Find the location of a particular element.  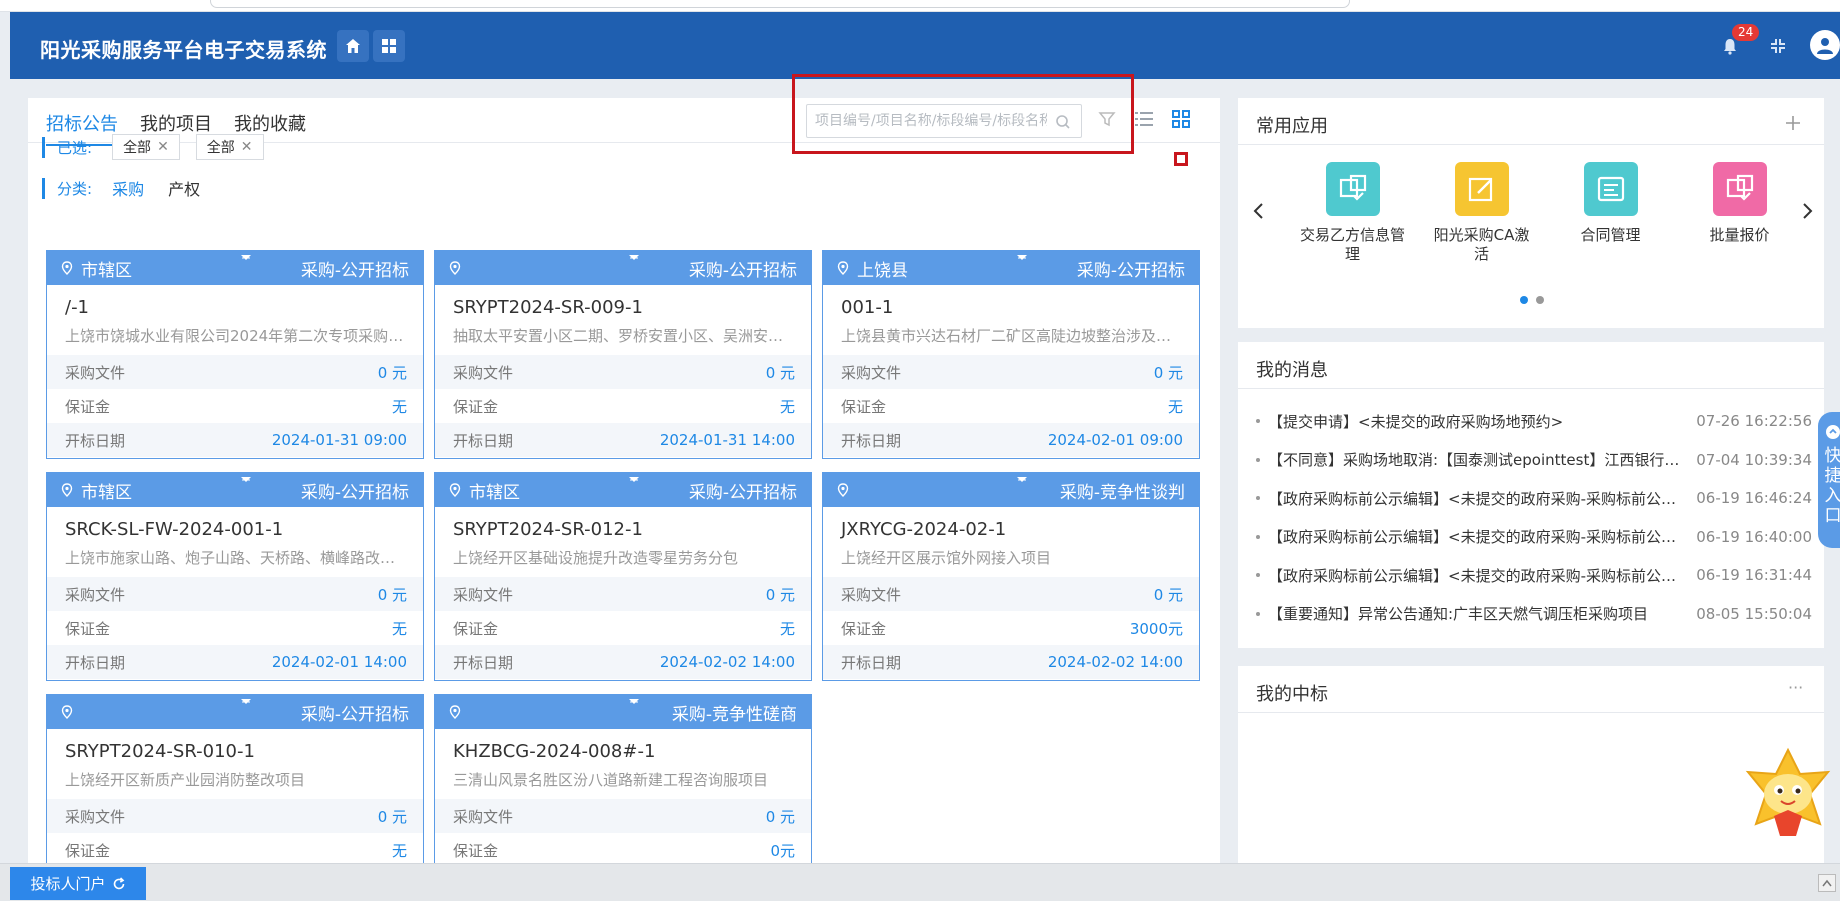

card-row-label: 保证金 is located at coordinates (88, 628).